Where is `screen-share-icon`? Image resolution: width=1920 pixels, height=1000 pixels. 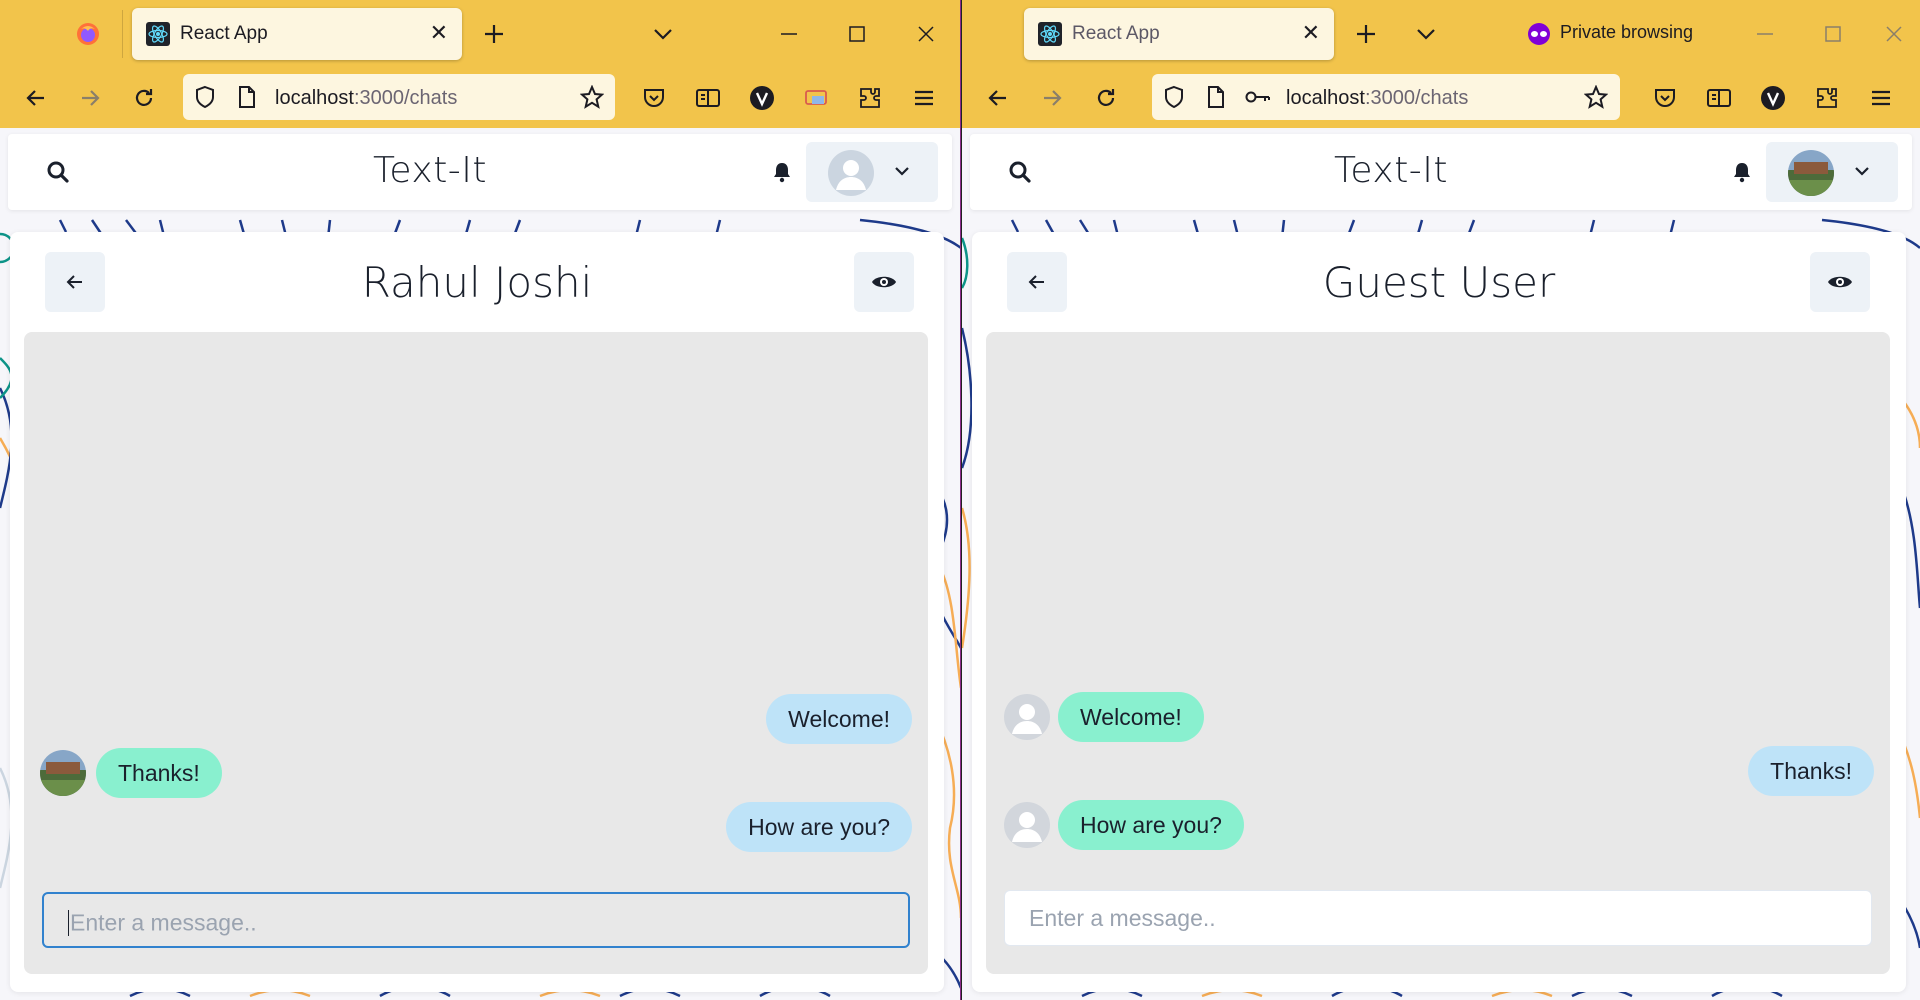
screen-share-icon is located at coordinates (816, 98).